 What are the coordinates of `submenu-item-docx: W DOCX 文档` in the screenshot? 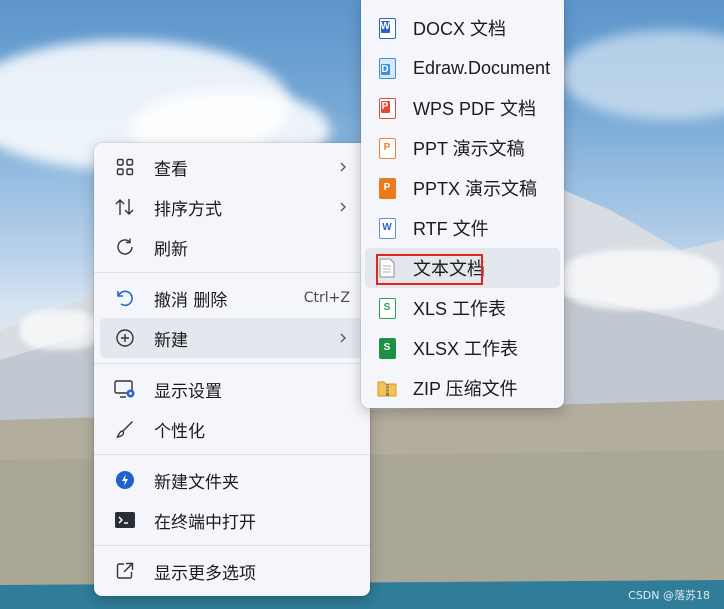 It's located at (462, 28).